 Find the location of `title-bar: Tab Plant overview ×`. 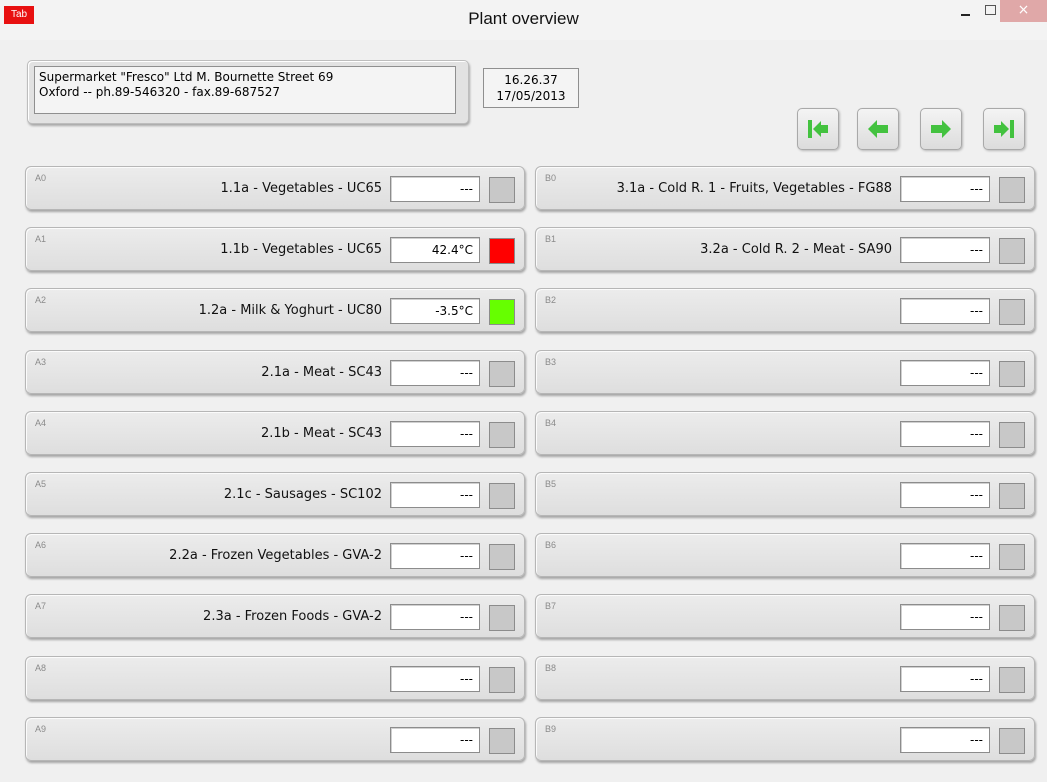

title-bar: Tab Plant overview × is located at coordinates (523, 20).